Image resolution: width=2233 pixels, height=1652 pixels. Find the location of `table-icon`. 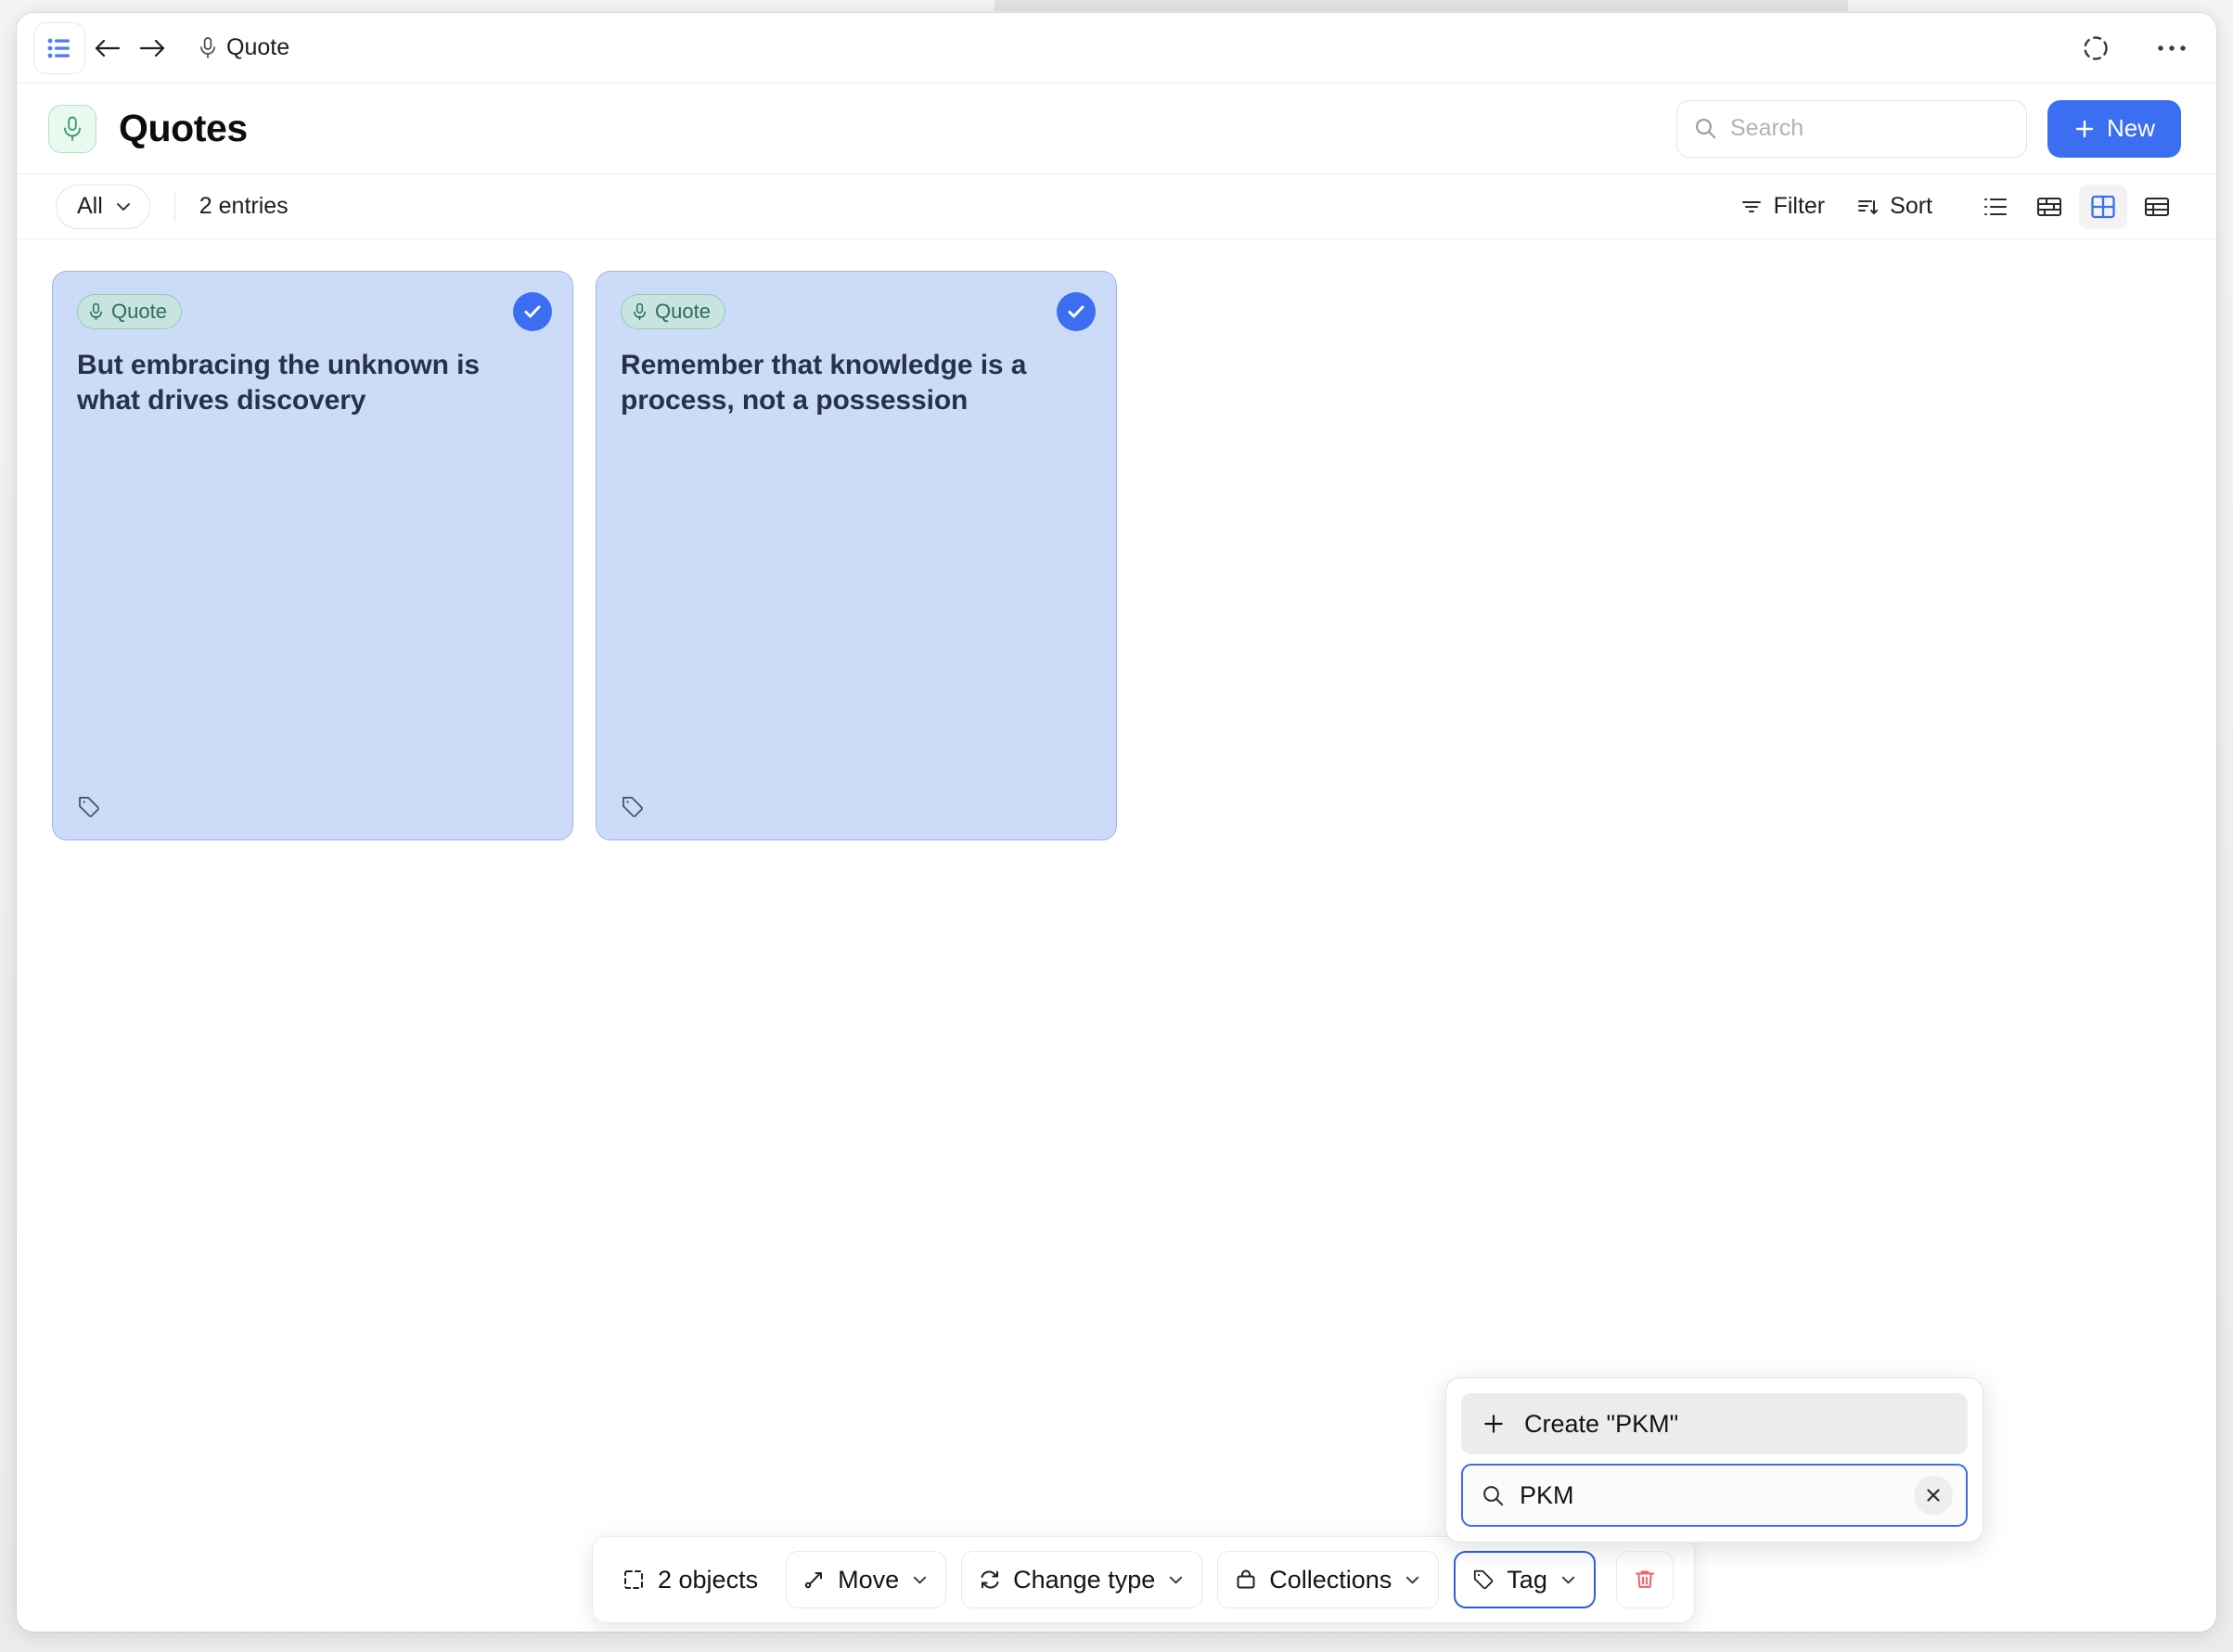

table-icon is located at coordinates (2157, 207).